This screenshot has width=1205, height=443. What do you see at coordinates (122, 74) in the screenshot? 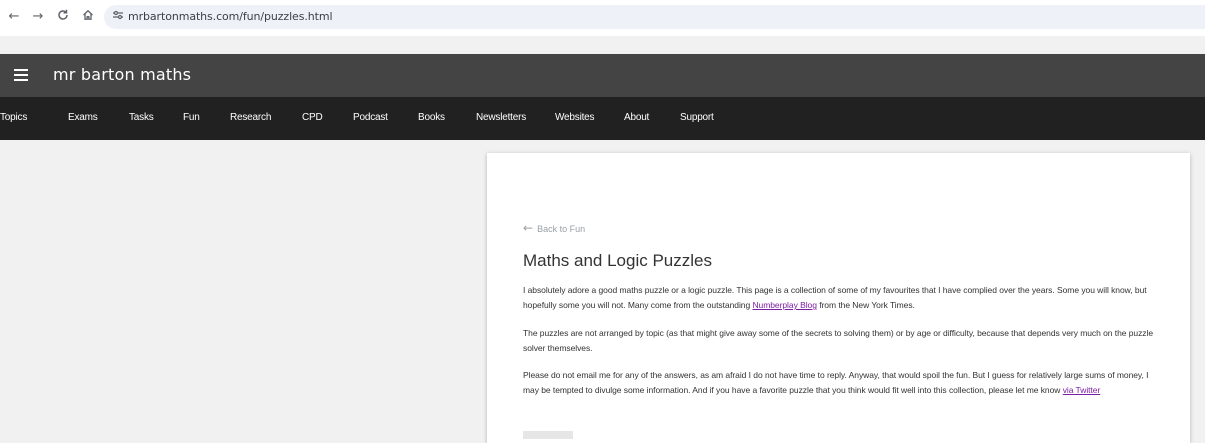
I see `site-title: mr barton maths` at bounding box center [122, 74].